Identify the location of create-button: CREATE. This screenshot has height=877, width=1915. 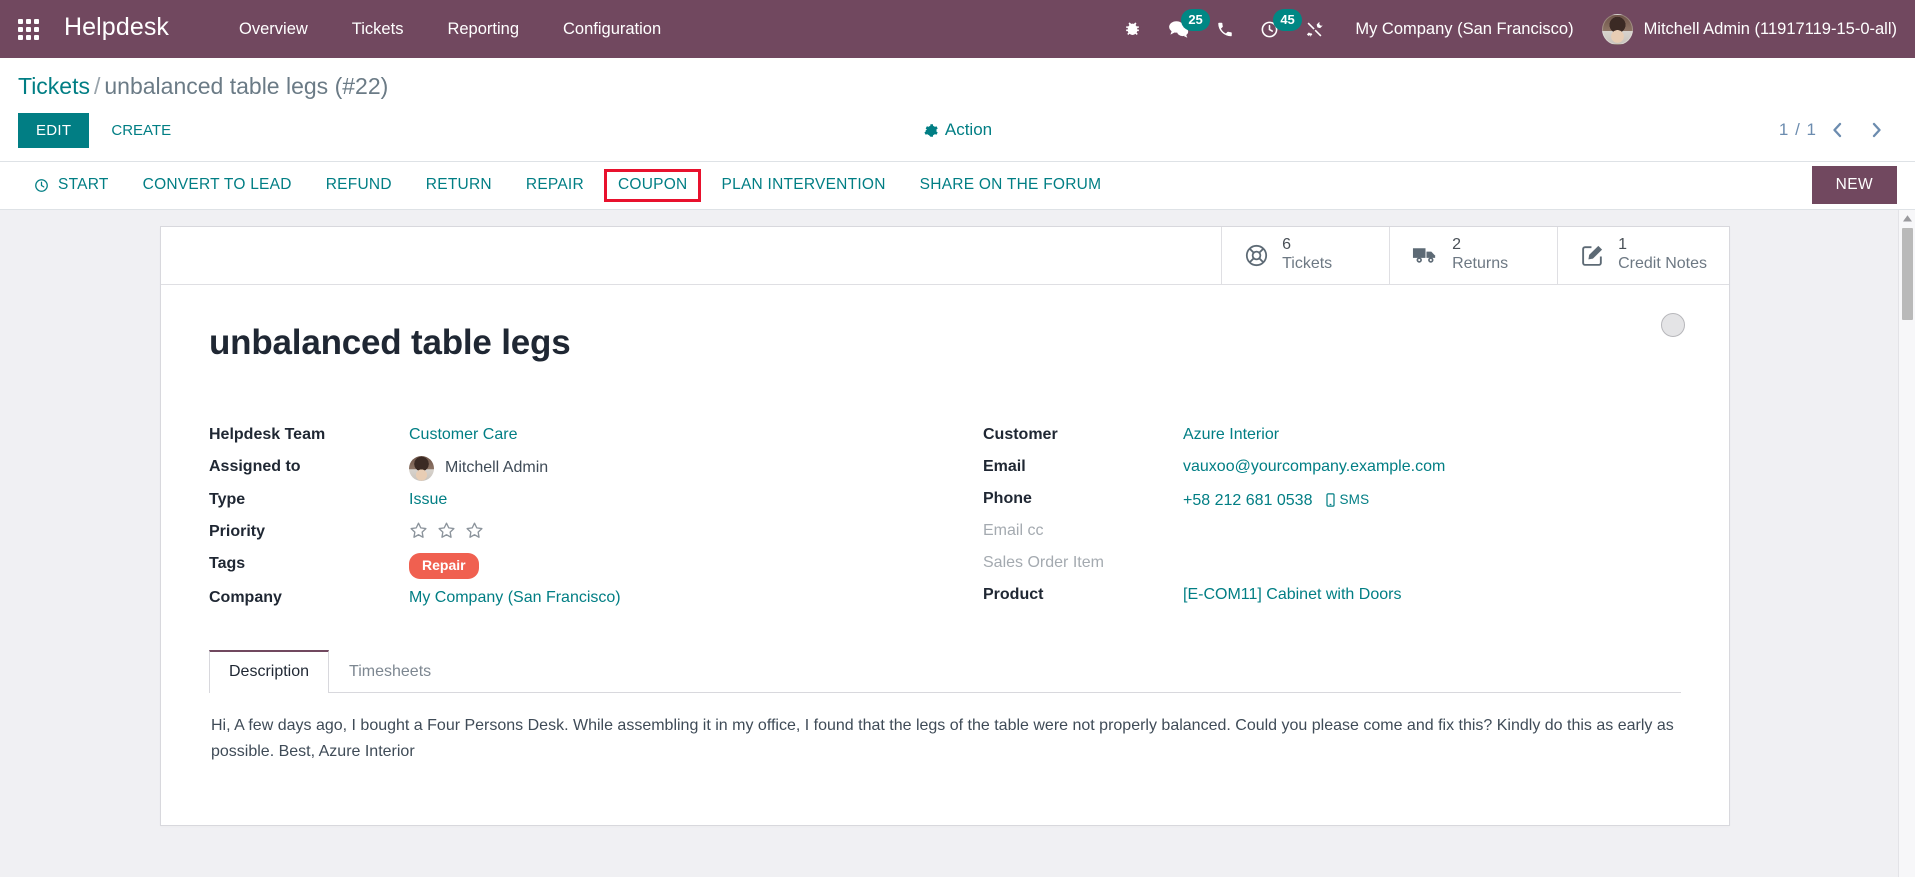
(141, 130).